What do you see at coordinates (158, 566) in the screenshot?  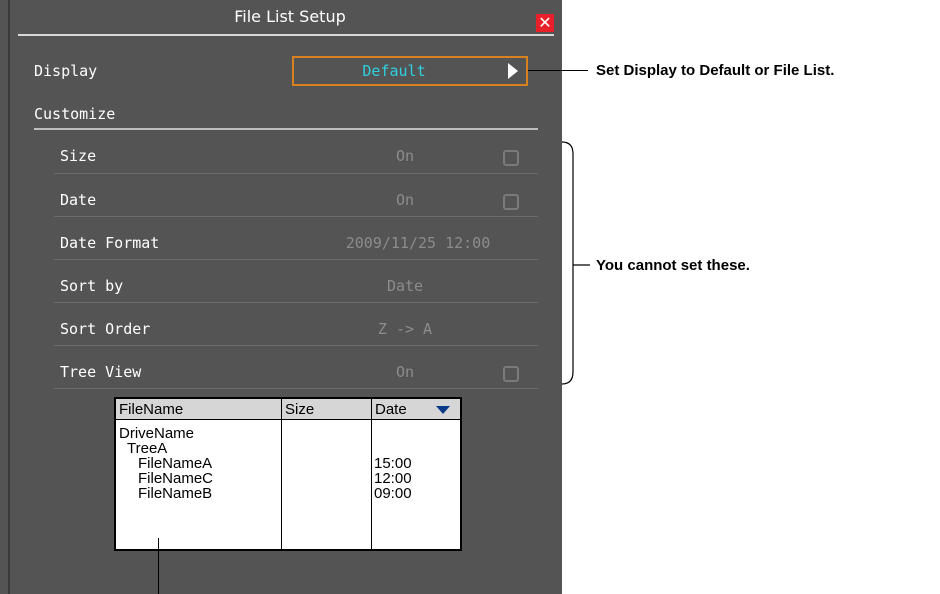 I see `preview-callout-line` at bounding box center [158, 566].